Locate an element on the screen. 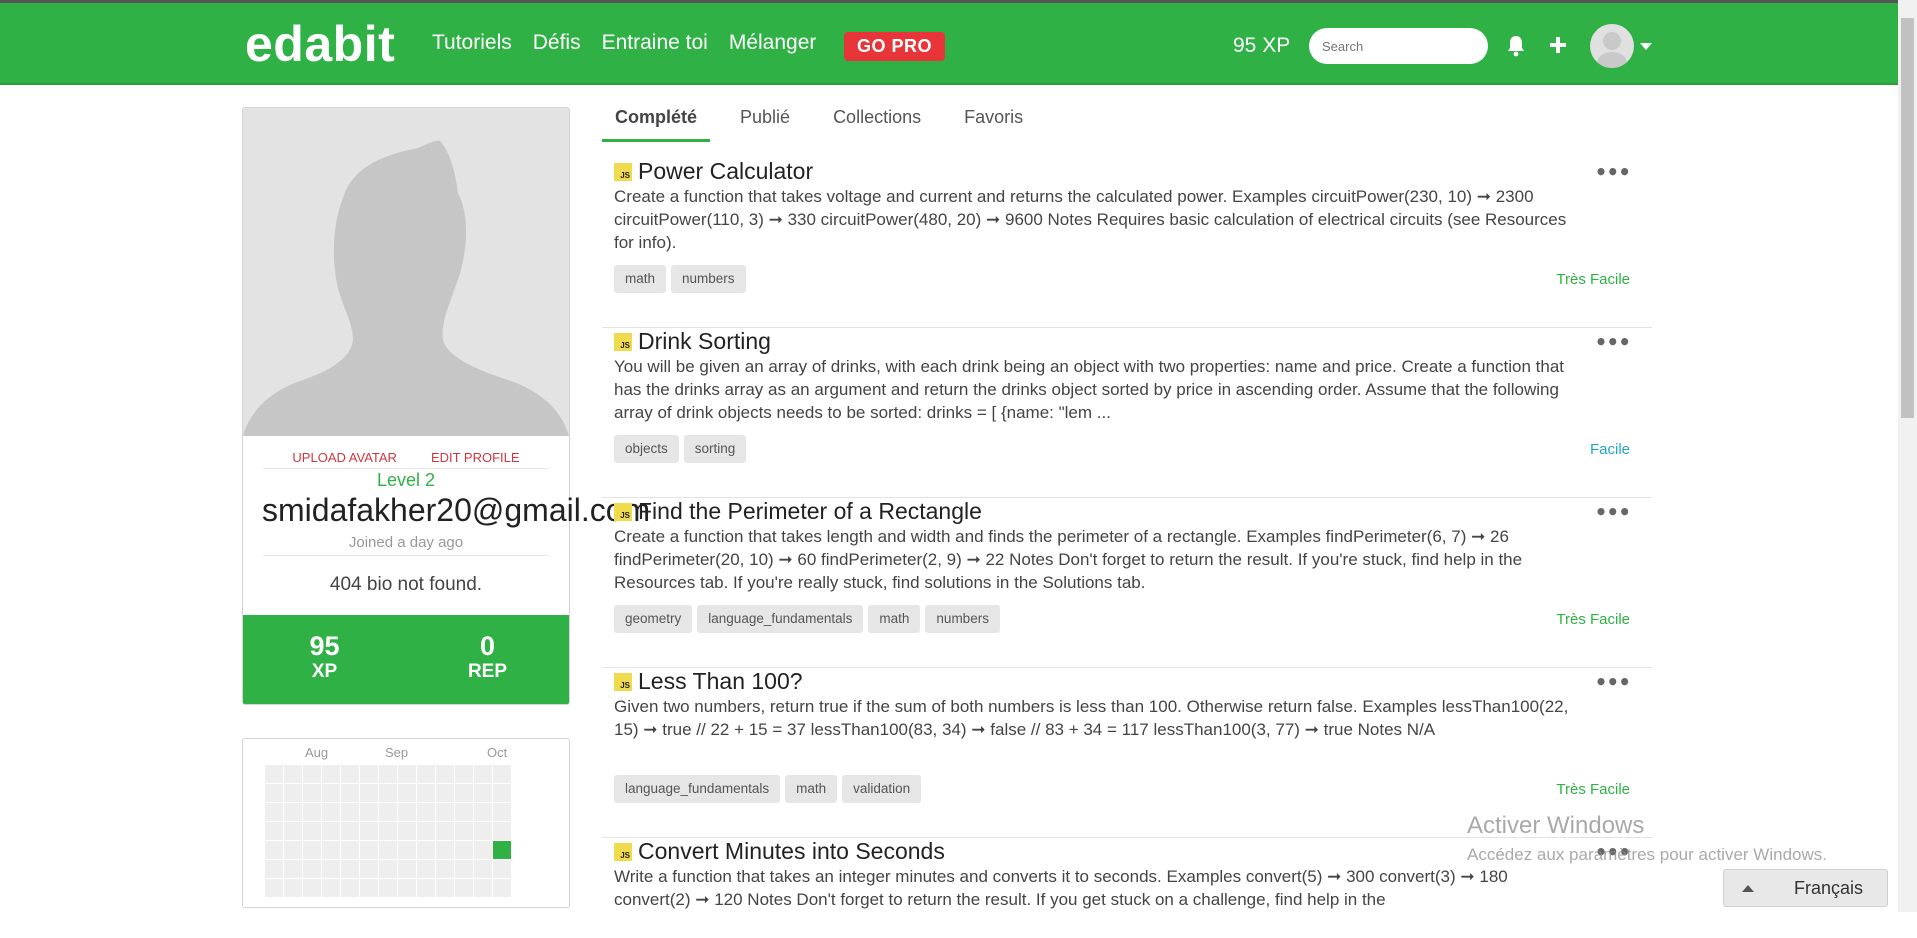 This screenshot has width=1917, height=938. javascript-icon: JS is located at coordinates (623, 851).